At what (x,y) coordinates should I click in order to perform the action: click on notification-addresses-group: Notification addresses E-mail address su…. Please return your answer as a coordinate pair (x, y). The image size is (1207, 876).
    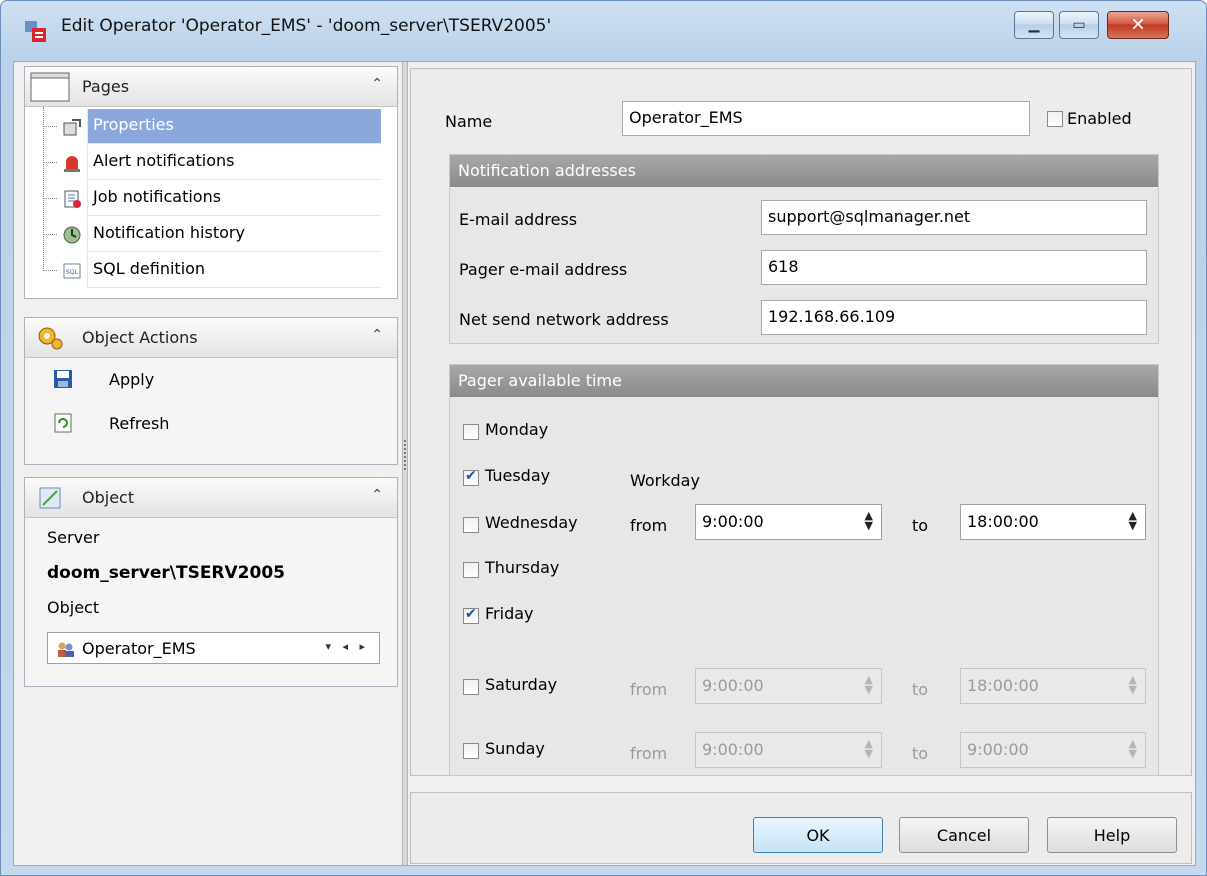
    Looking at the image, I should click on (804, 249).